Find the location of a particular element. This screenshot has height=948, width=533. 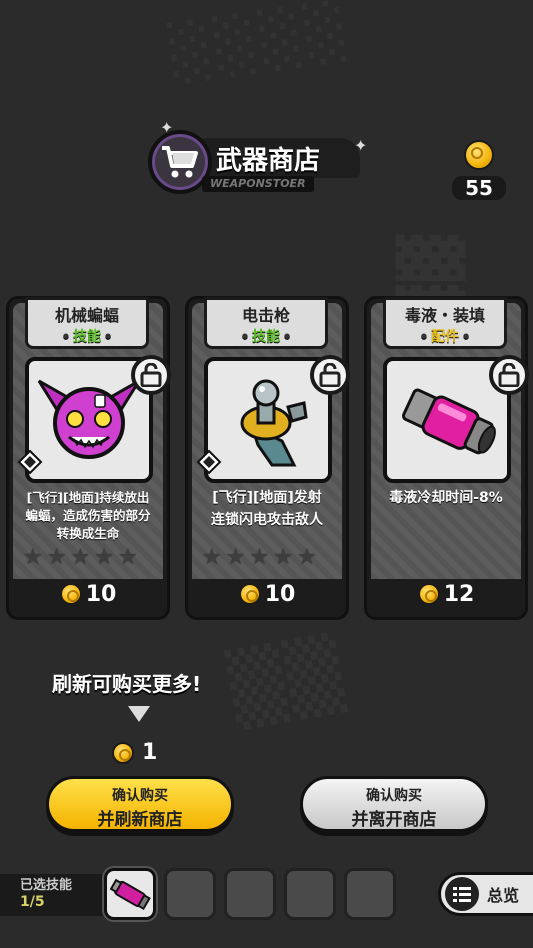

selected-skills-label: 已选技能 1/5 is located at coordinates (52, 895).